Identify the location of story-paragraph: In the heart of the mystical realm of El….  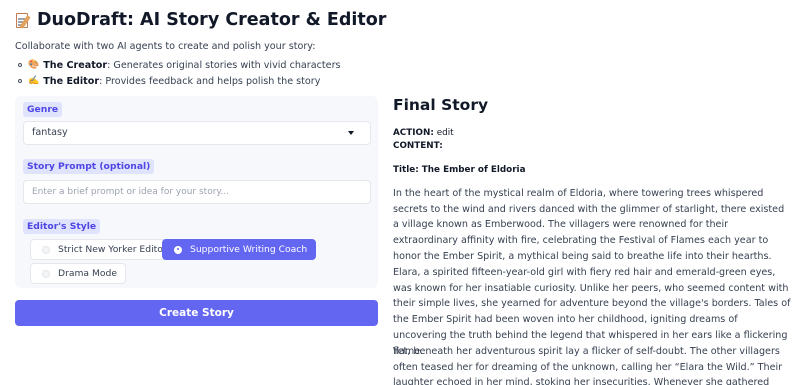
(589, 225).